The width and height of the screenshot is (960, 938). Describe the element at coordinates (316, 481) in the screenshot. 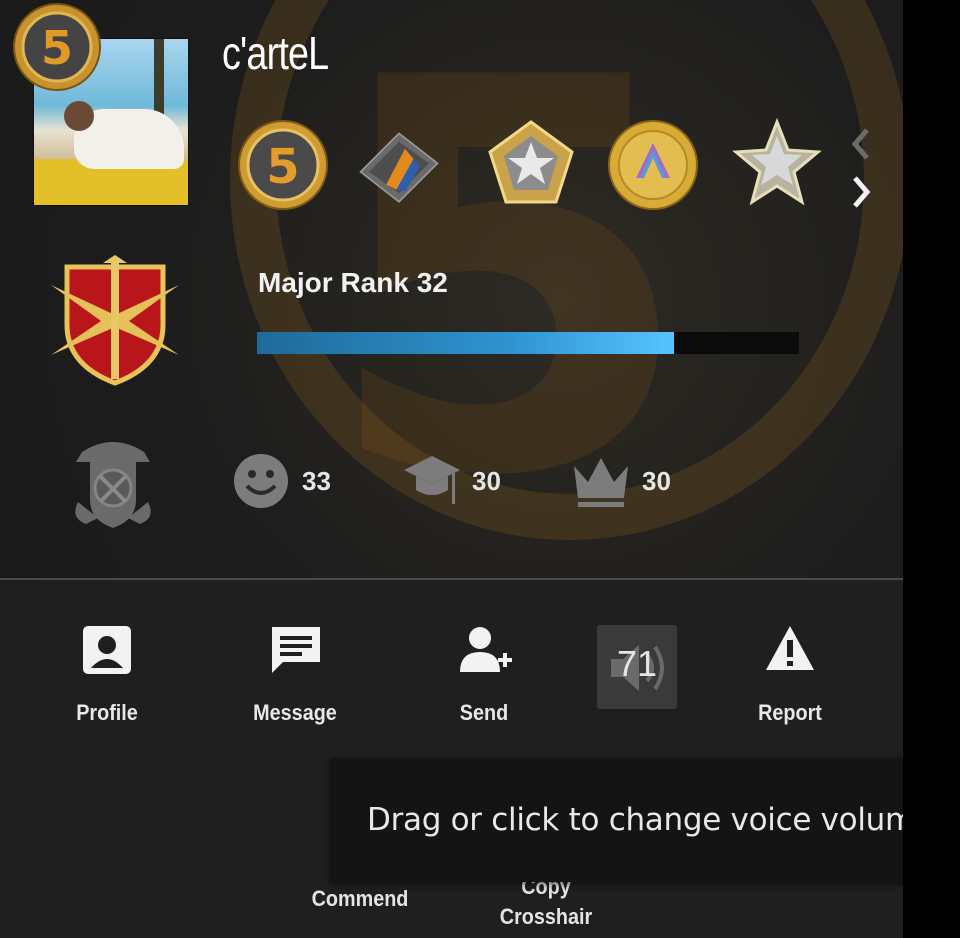

I see `friendly-count: 33` at that location.